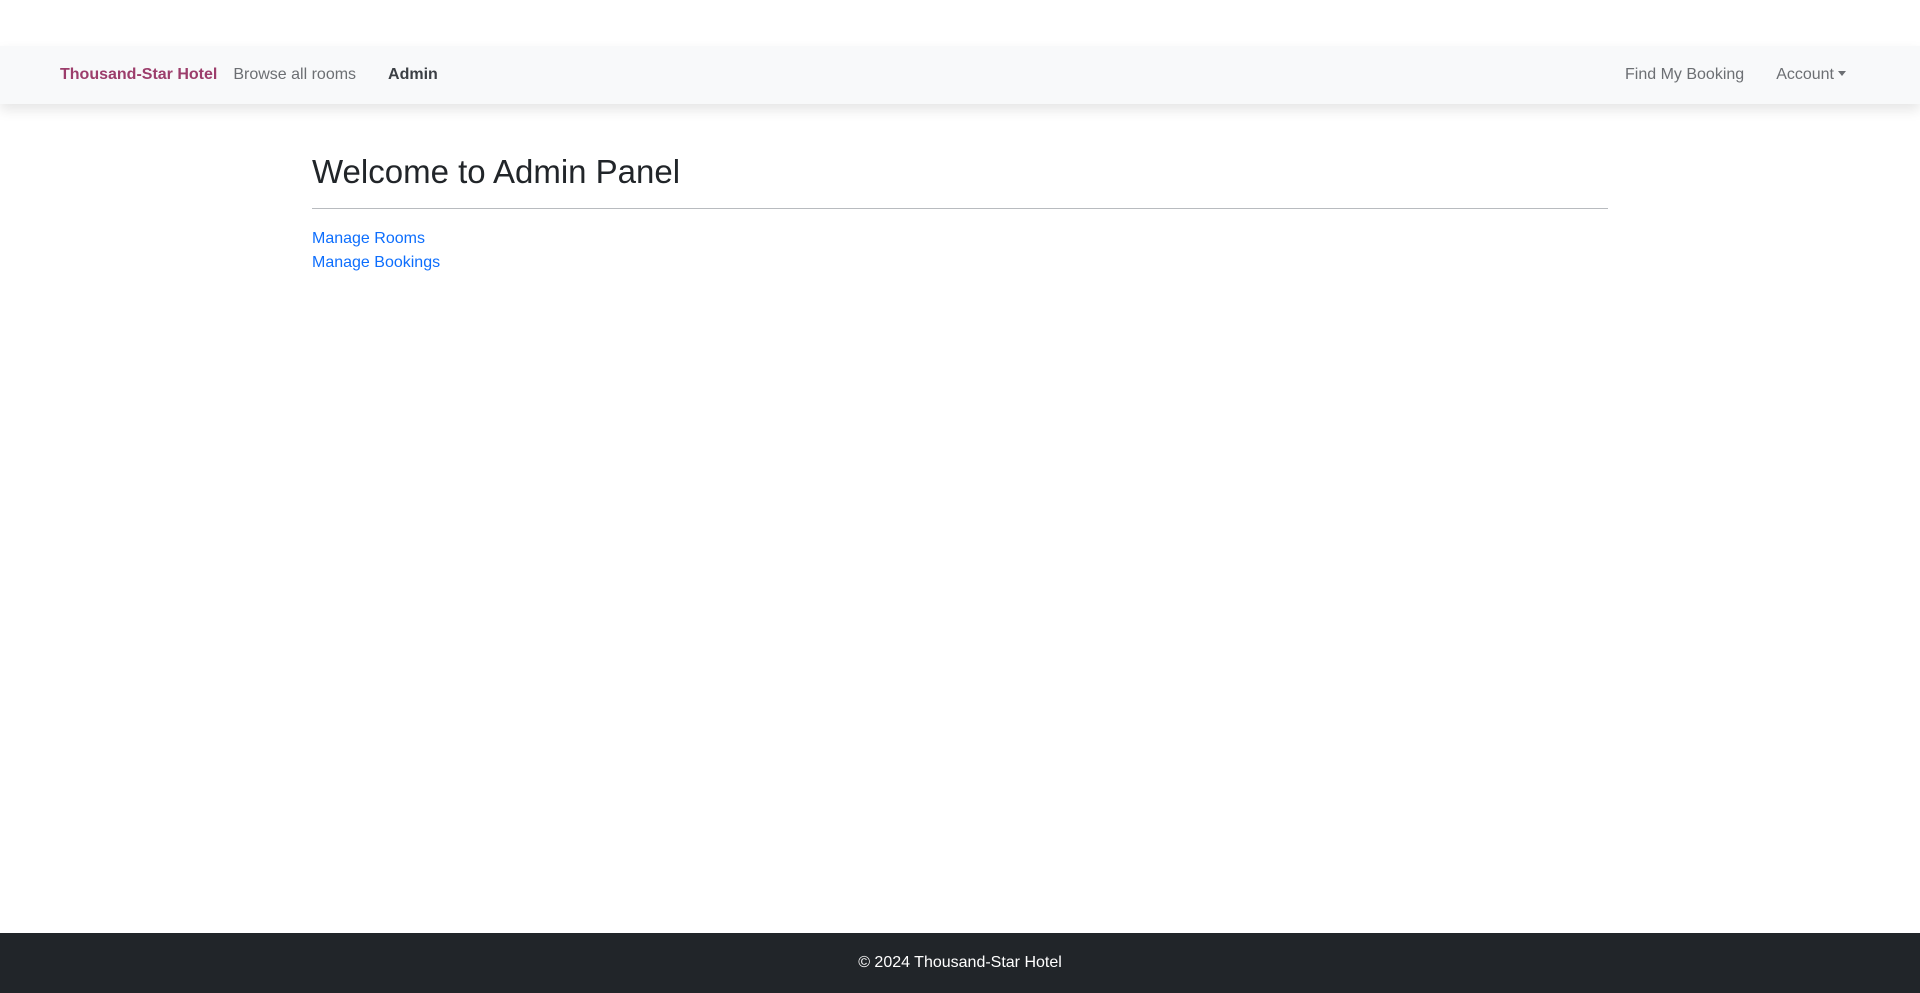  What do you see at coordinates (294, 75) in the screenshot?
I see `nav-browse-rooms: Browse all rooms` at bounding box center [294, 75].